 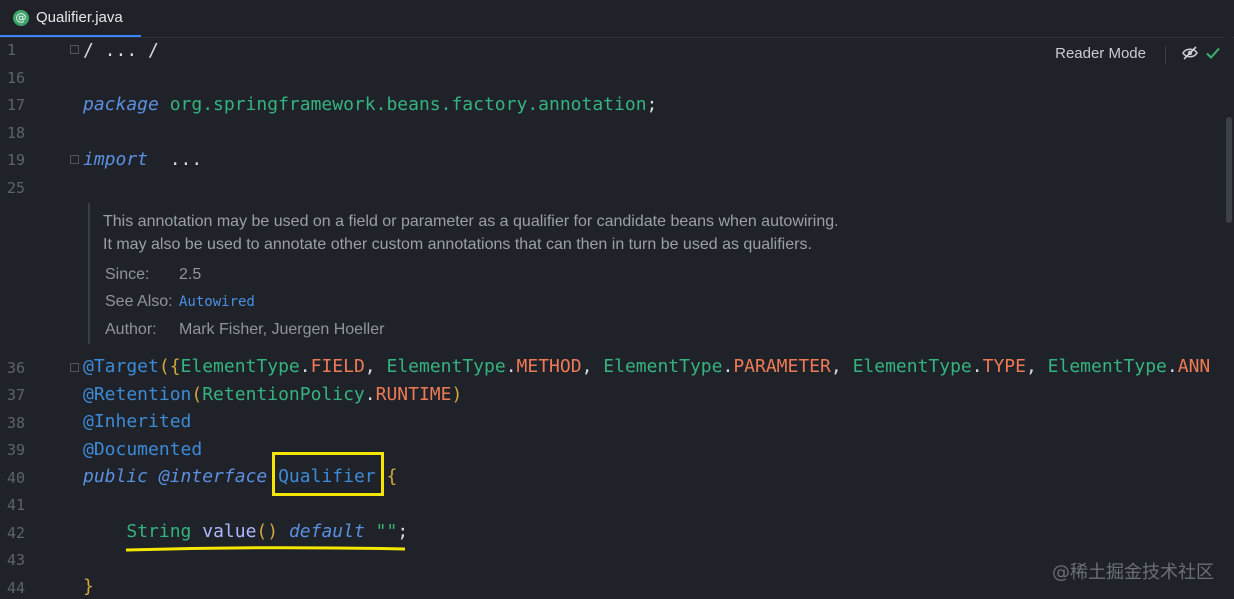 I want to click on interface-keyword: @interface, so click(x=213, y=476).